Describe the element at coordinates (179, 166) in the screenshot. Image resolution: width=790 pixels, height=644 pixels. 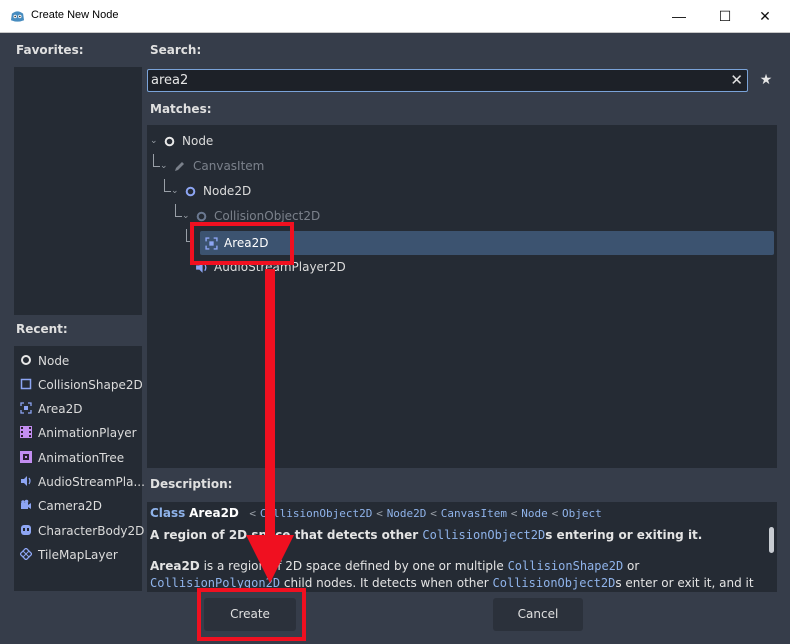
I see `pencil-icon` at that location.